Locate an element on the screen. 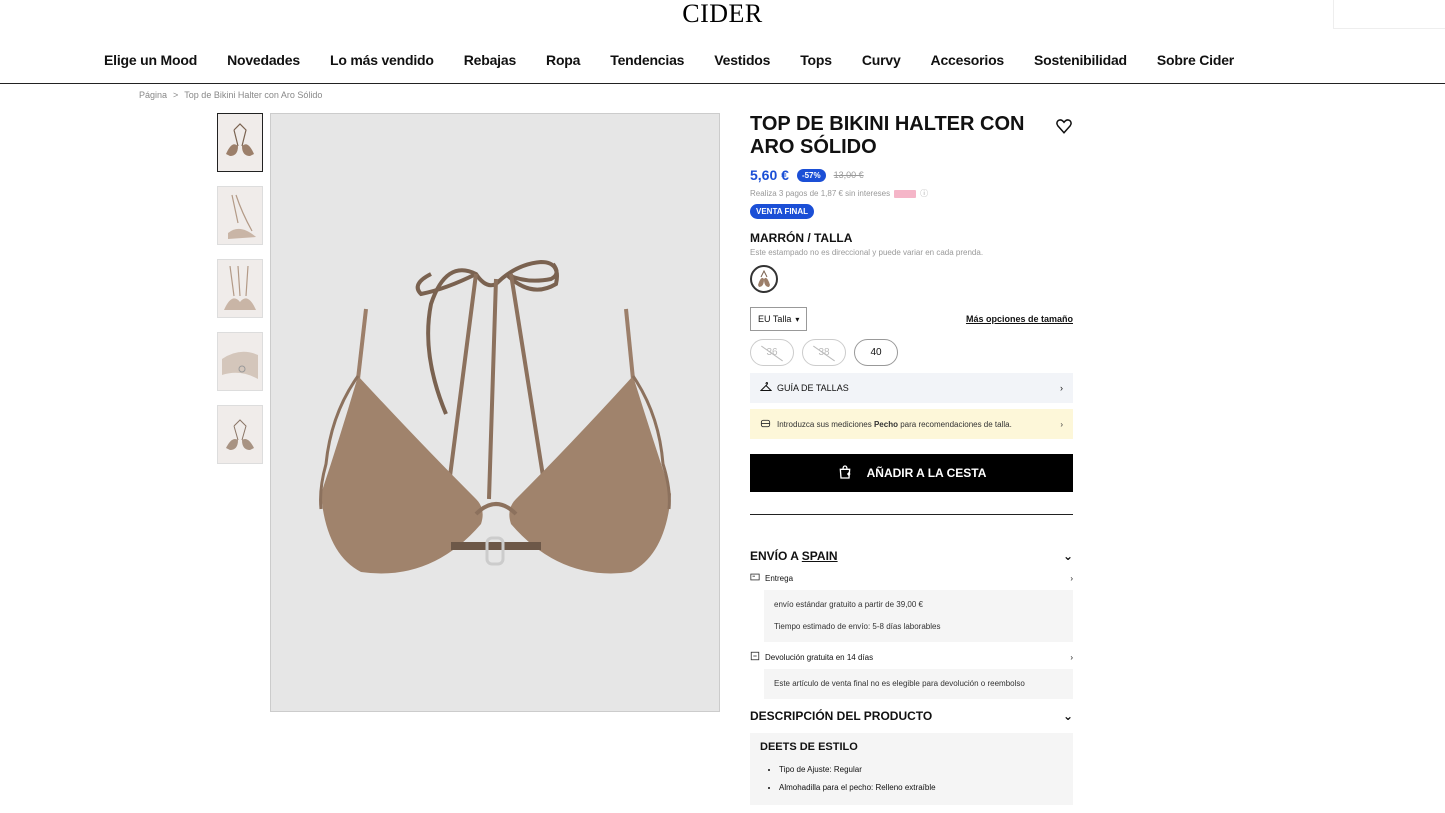  nav-item-rebajas: Rebajas is located at coordinates (490, 60).